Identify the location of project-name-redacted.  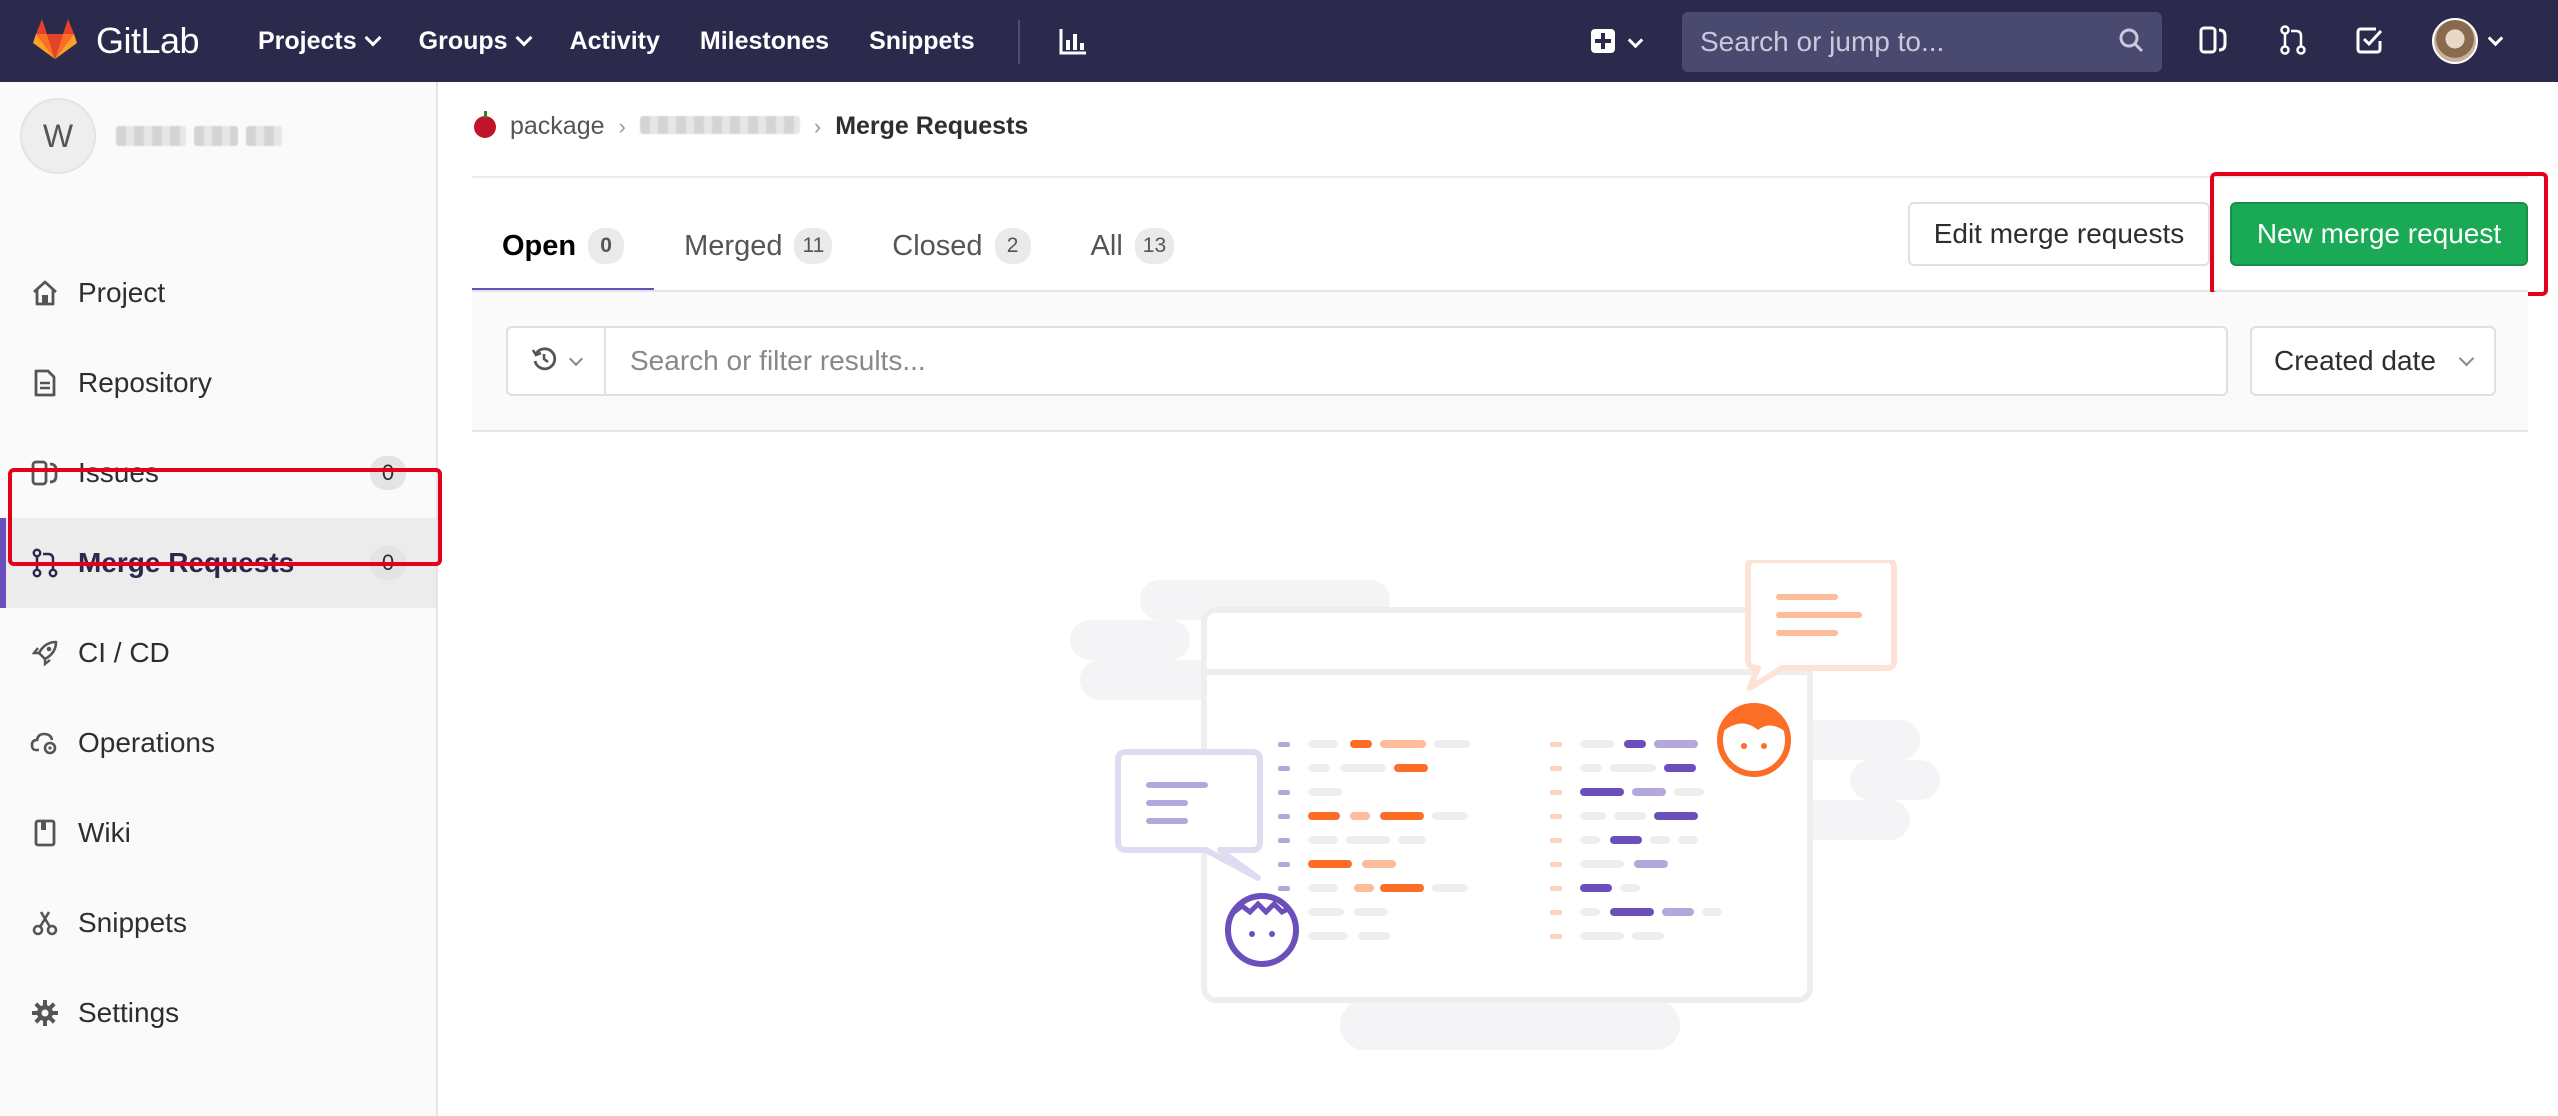
(199, 136).